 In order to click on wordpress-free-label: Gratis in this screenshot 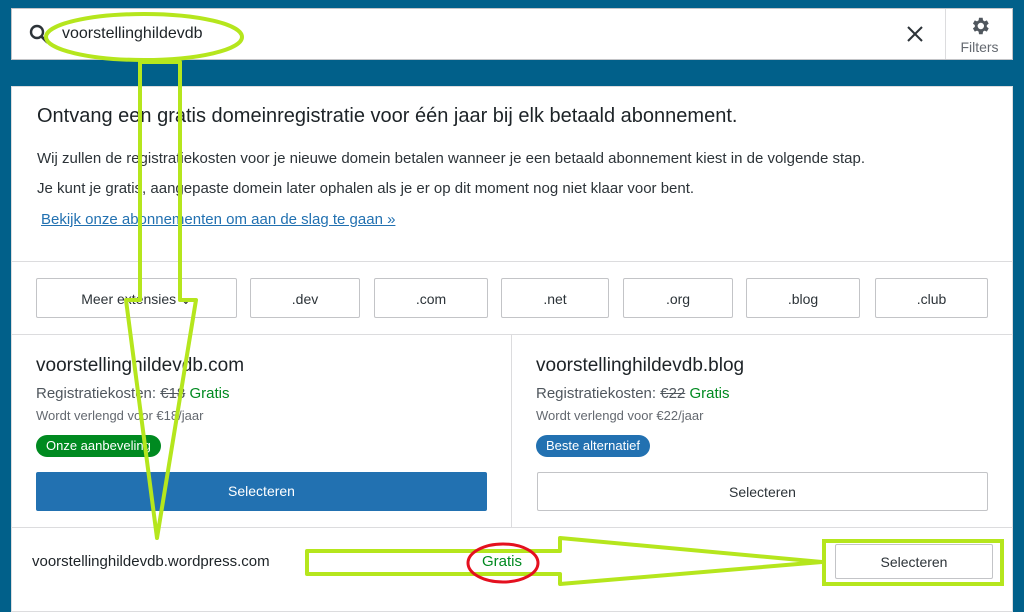, I will do `click(502, 561)`.